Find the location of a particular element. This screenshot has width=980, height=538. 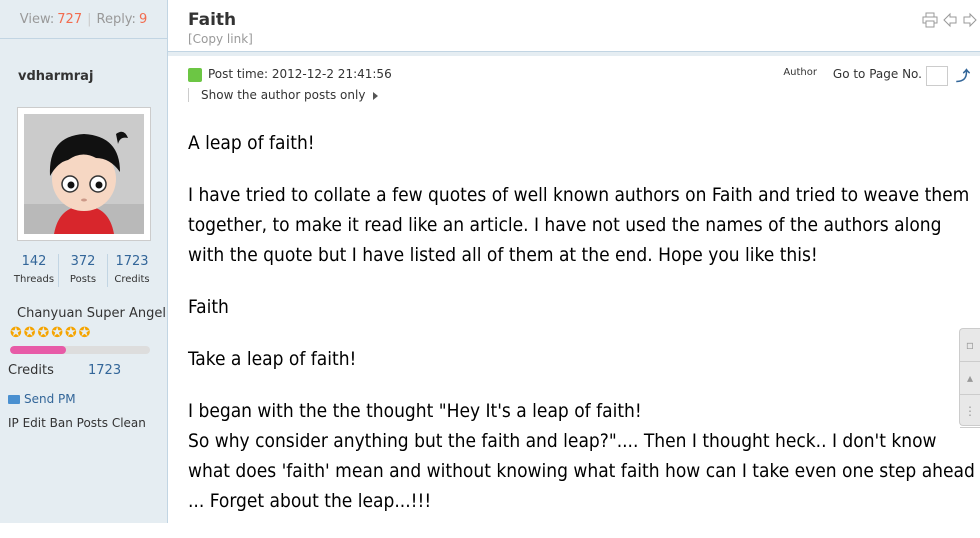

credits-value: 1723 is located at coordinates (105, 370).